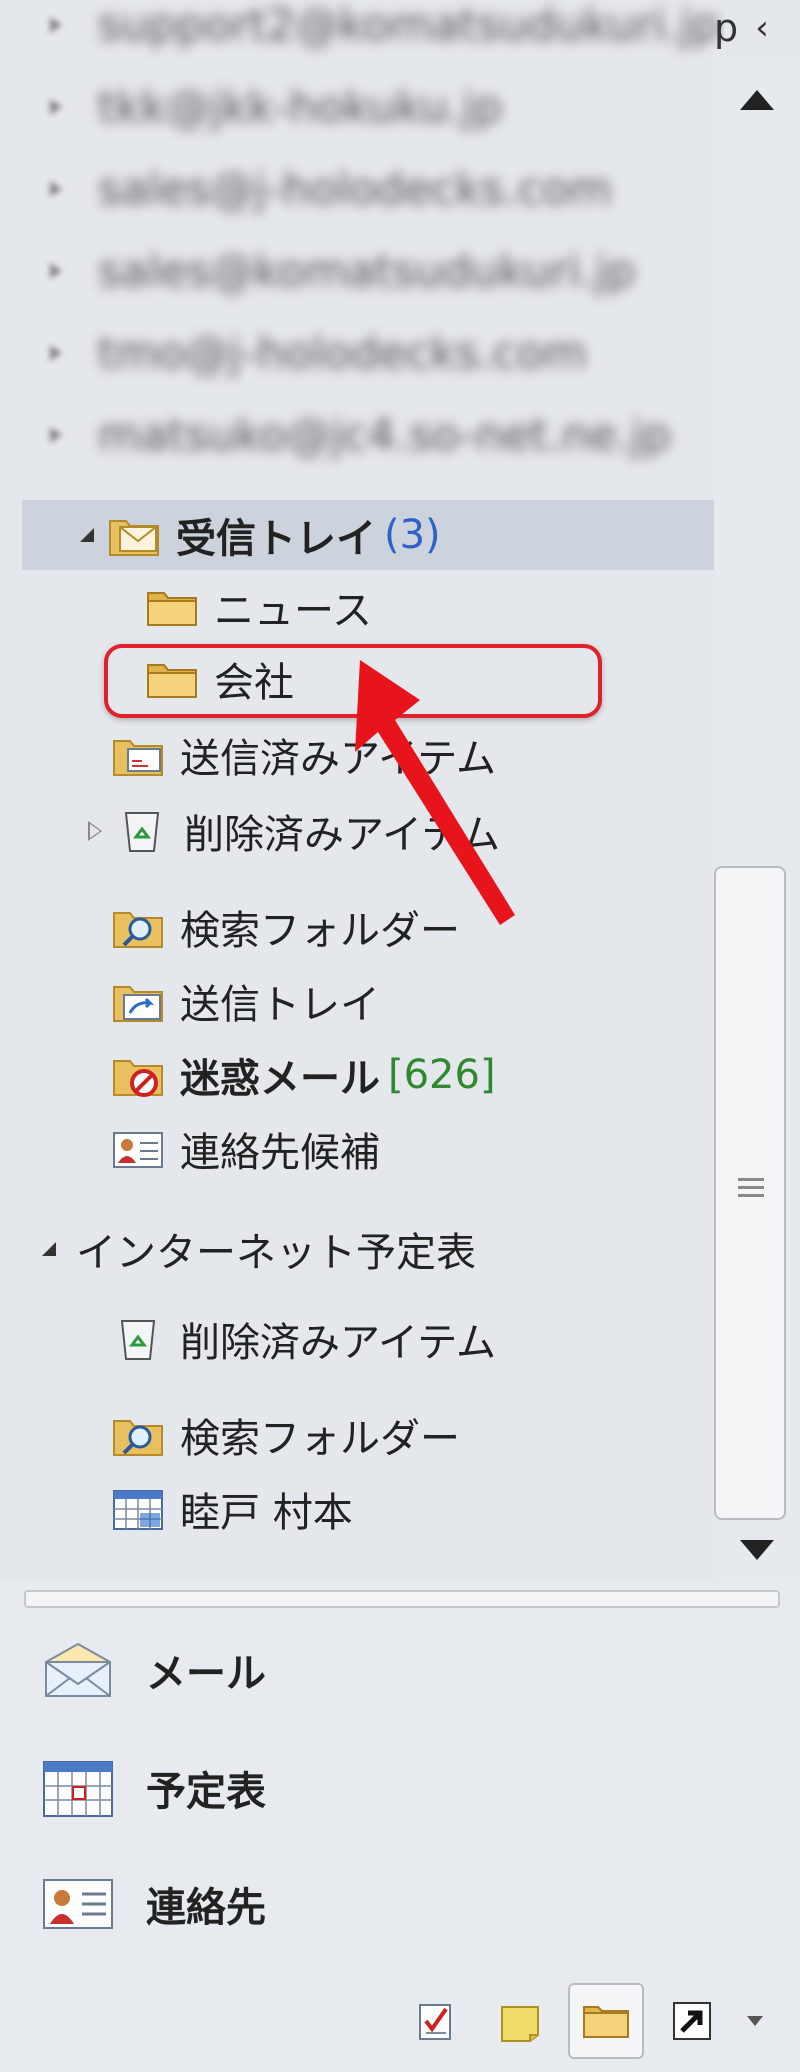  I want to click on grip-icon, so click(751, 1190).